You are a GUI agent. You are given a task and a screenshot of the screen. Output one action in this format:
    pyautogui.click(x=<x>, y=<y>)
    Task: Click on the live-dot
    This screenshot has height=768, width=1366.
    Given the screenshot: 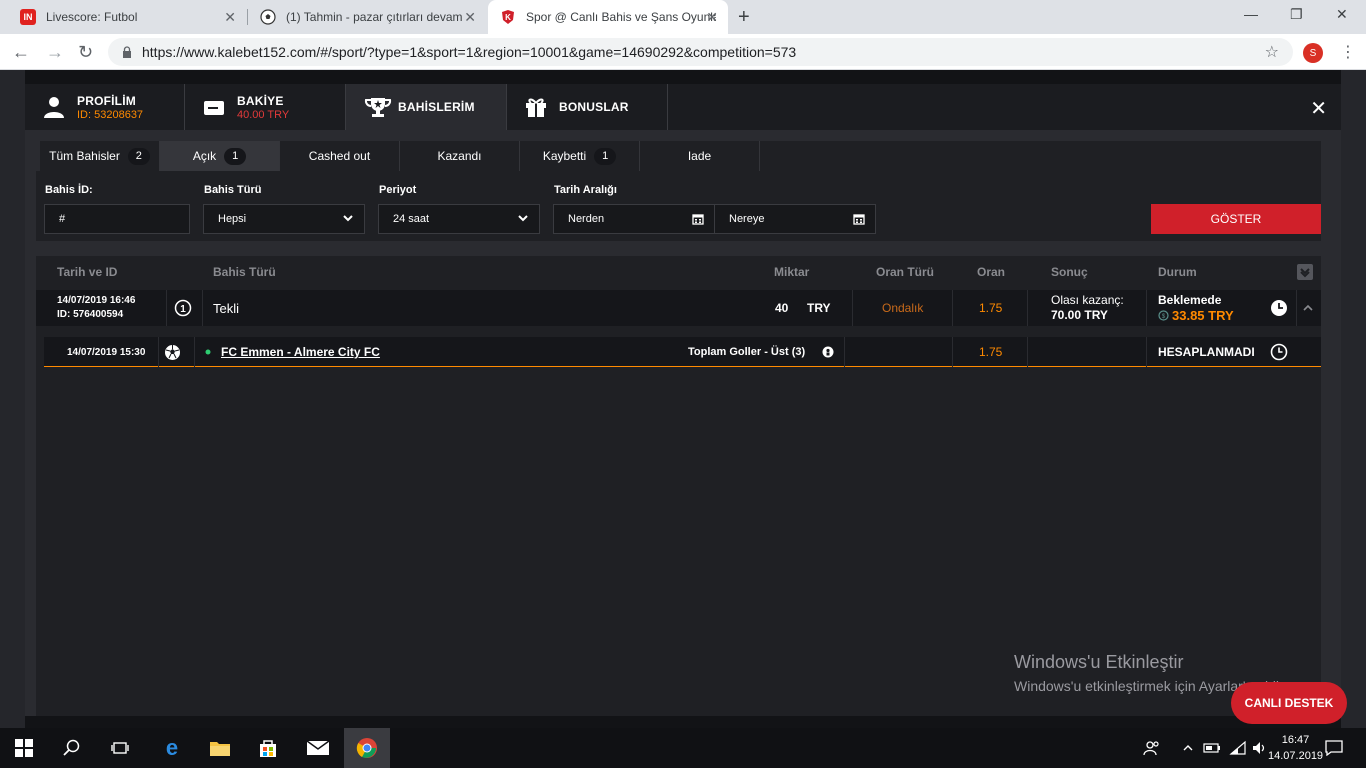 What is the action you would take?
    pyautogui.click(x=208, y=352)
    